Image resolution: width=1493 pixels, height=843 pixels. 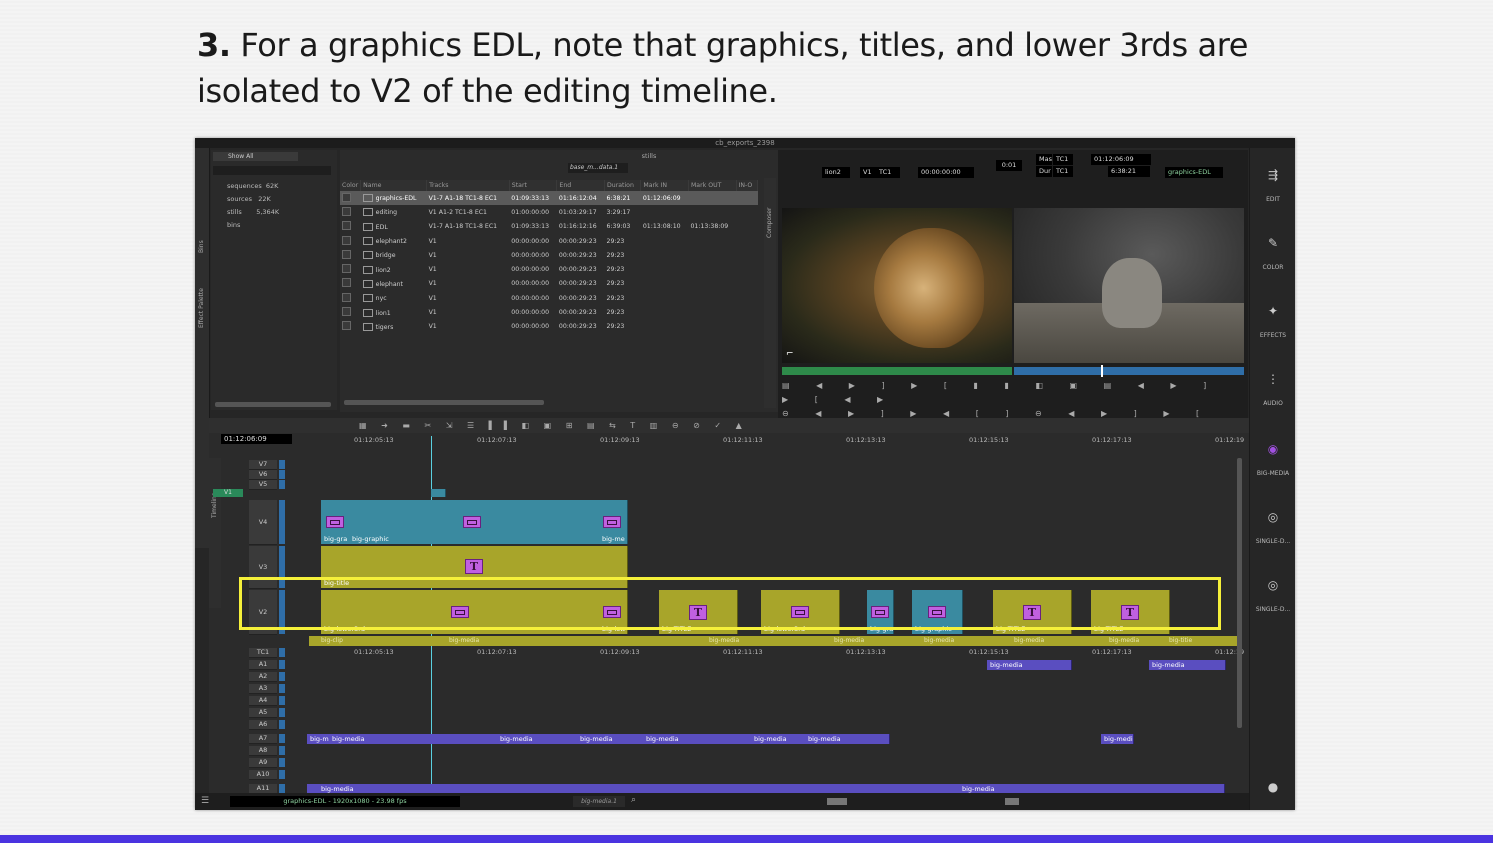 What do you see at coordinates (201, 246) in the screenshot?
I see `tab-bins: Bins` at bounding box center [201, 246].